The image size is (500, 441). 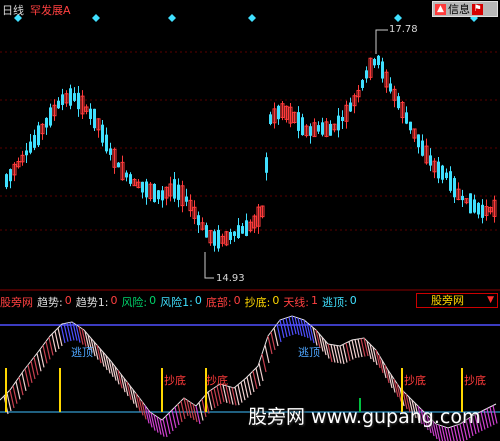 What do you see at coordinates (50, 302) in the screenshot?
I see `trend-label: 趋势:` at bounding box center [50, 302].